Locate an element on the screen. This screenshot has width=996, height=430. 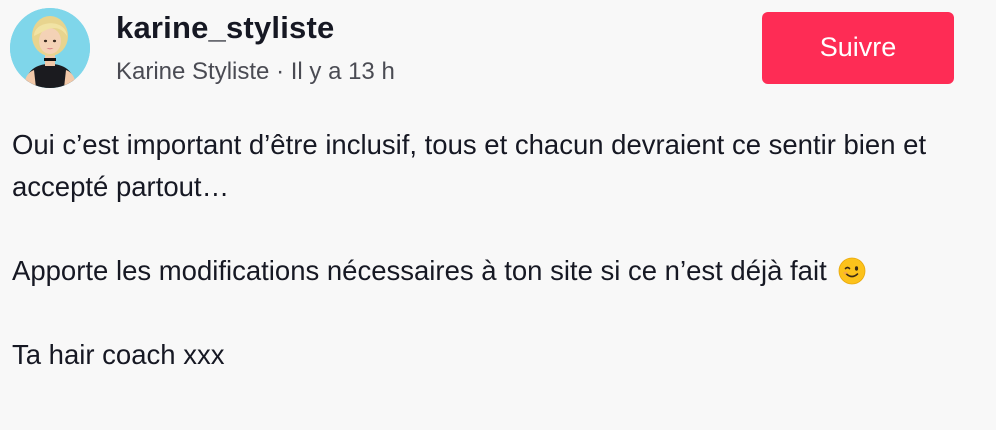
author-meta: Karine Styliste · Il y a 13 h is located at coordinates (255, 72).